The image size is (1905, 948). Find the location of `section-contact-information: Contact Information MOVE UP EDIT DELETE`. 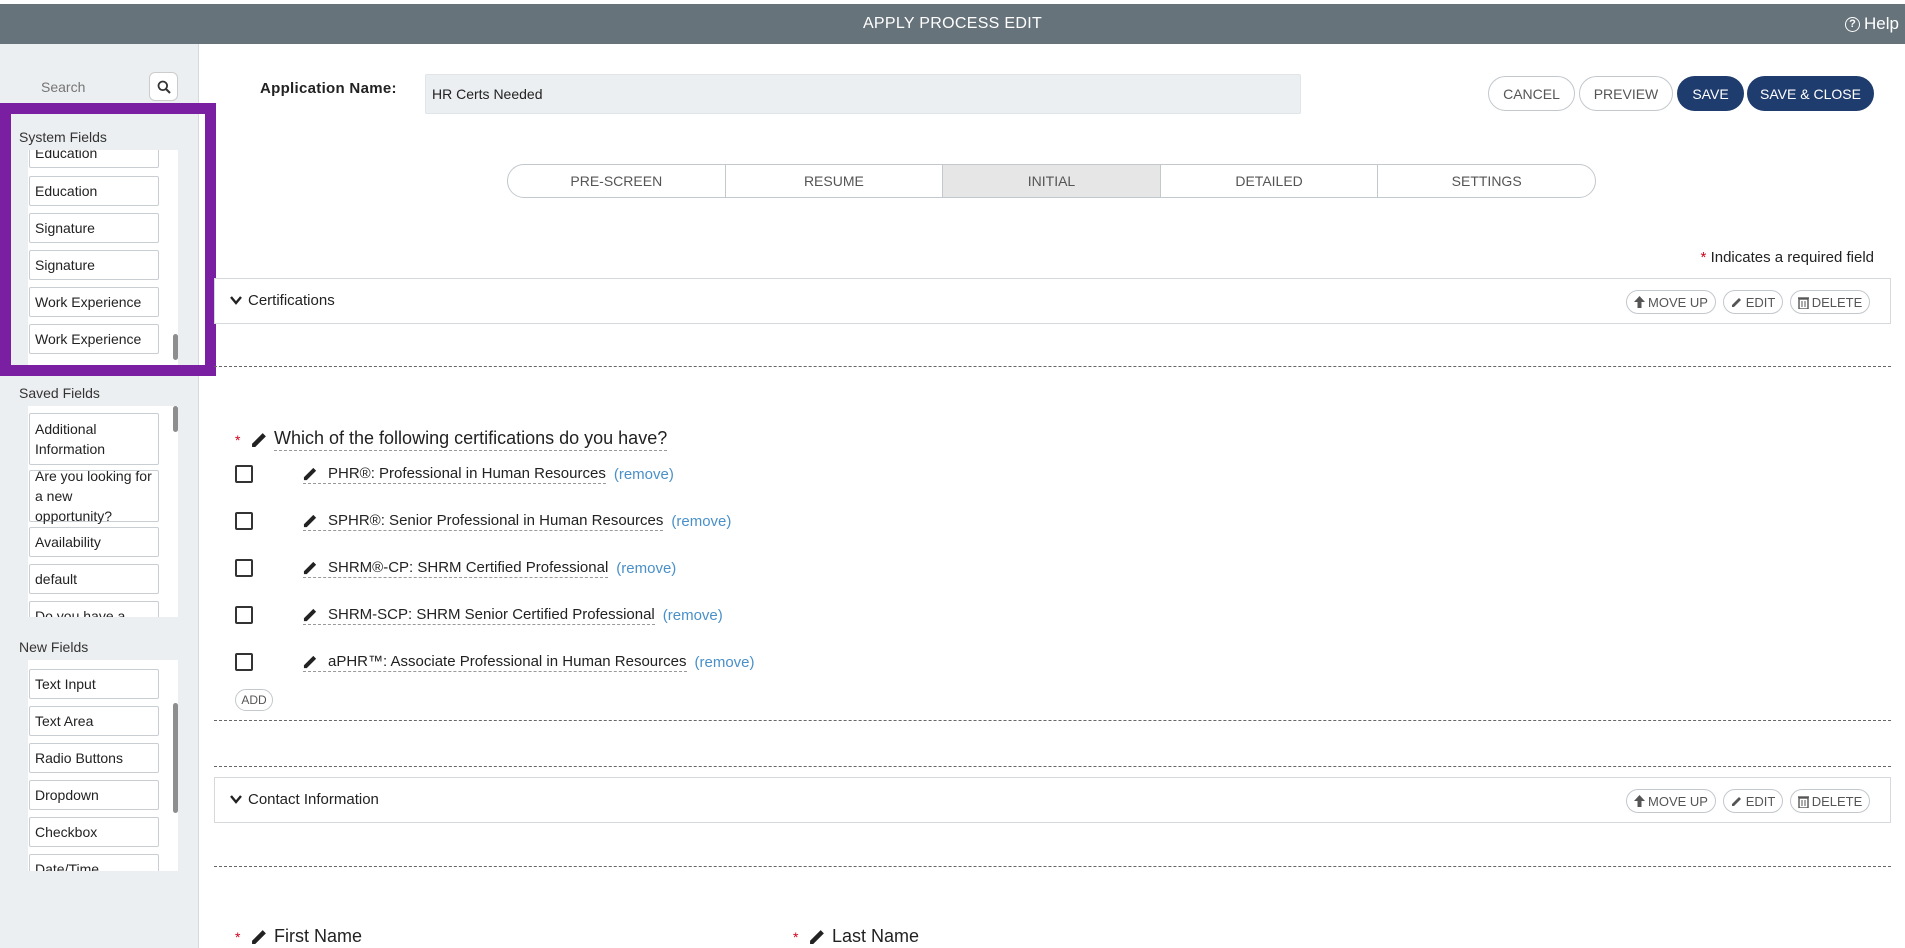

section-contact-information: Contact Information MOVE UP EDIT DELETE is located at coordinates (1052, 800).